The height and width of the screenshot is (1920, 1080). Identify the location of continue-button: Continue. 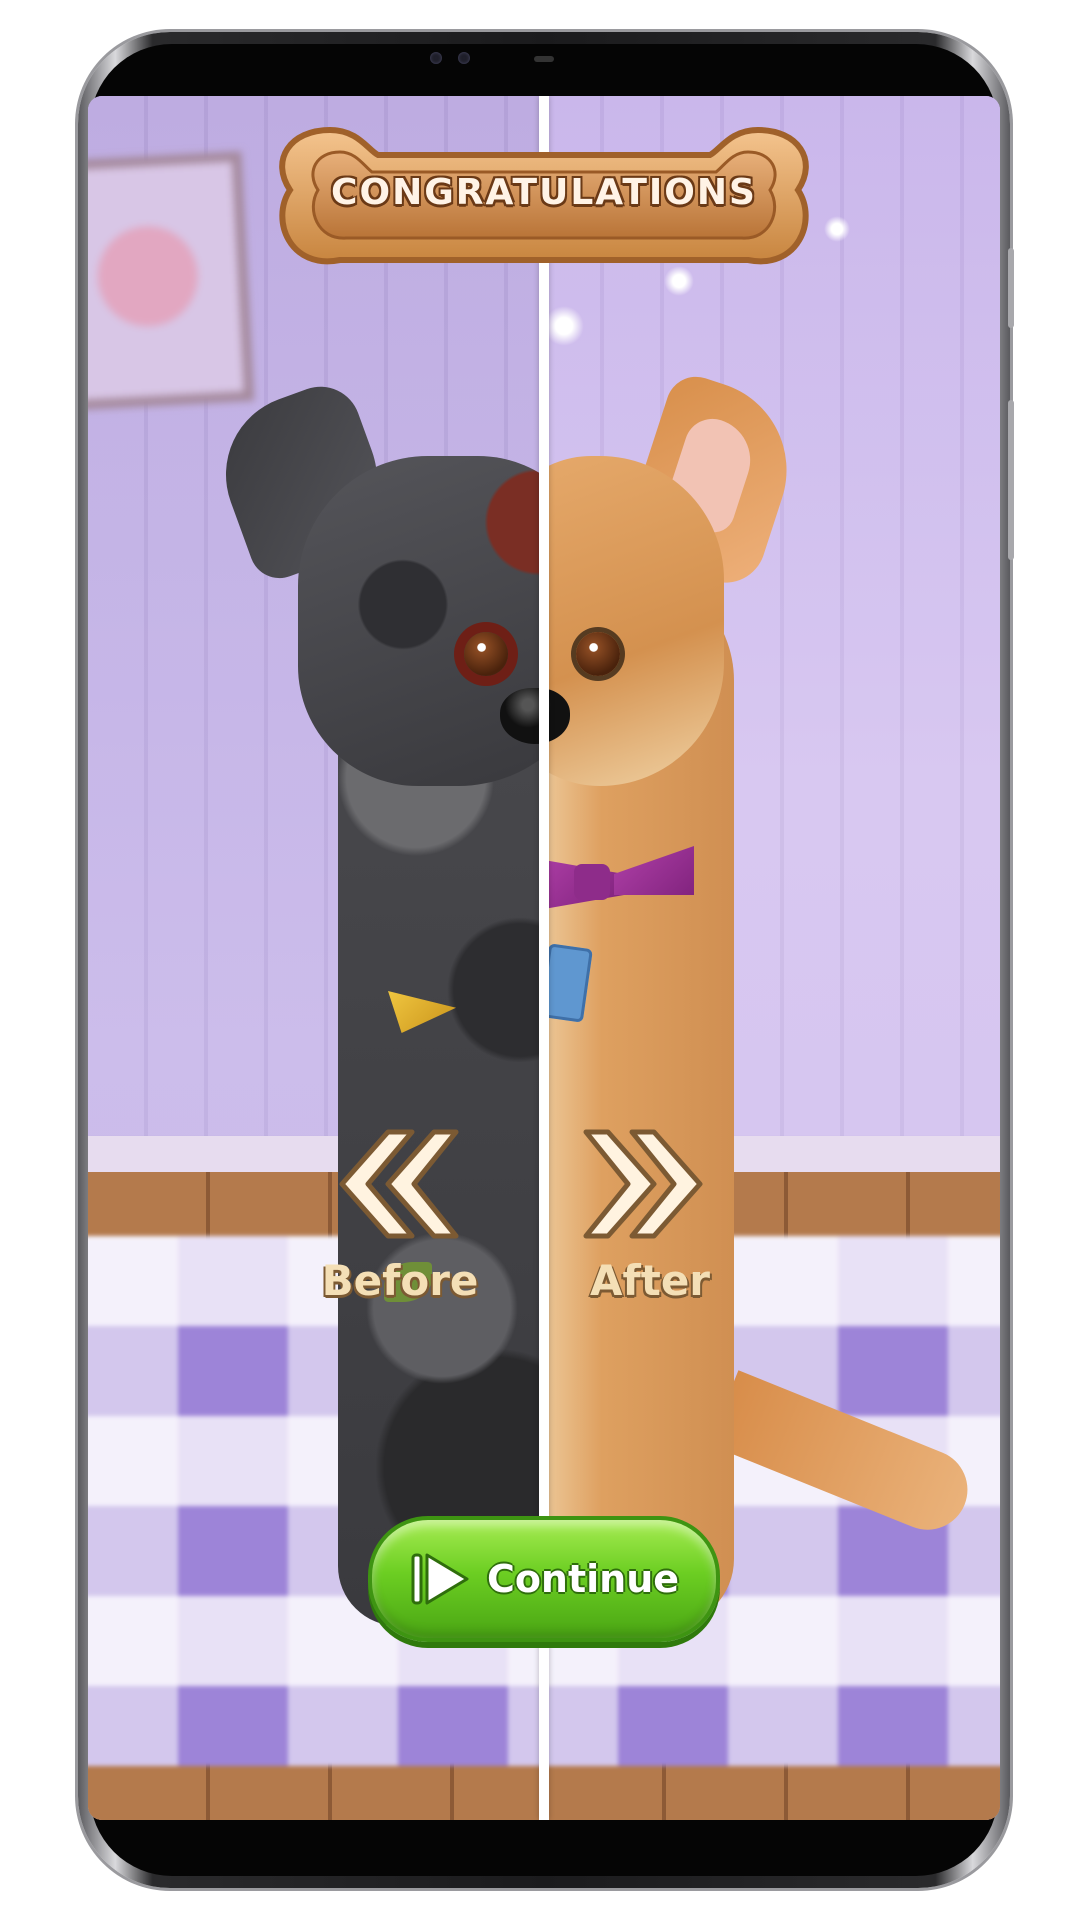
(544, 1579).